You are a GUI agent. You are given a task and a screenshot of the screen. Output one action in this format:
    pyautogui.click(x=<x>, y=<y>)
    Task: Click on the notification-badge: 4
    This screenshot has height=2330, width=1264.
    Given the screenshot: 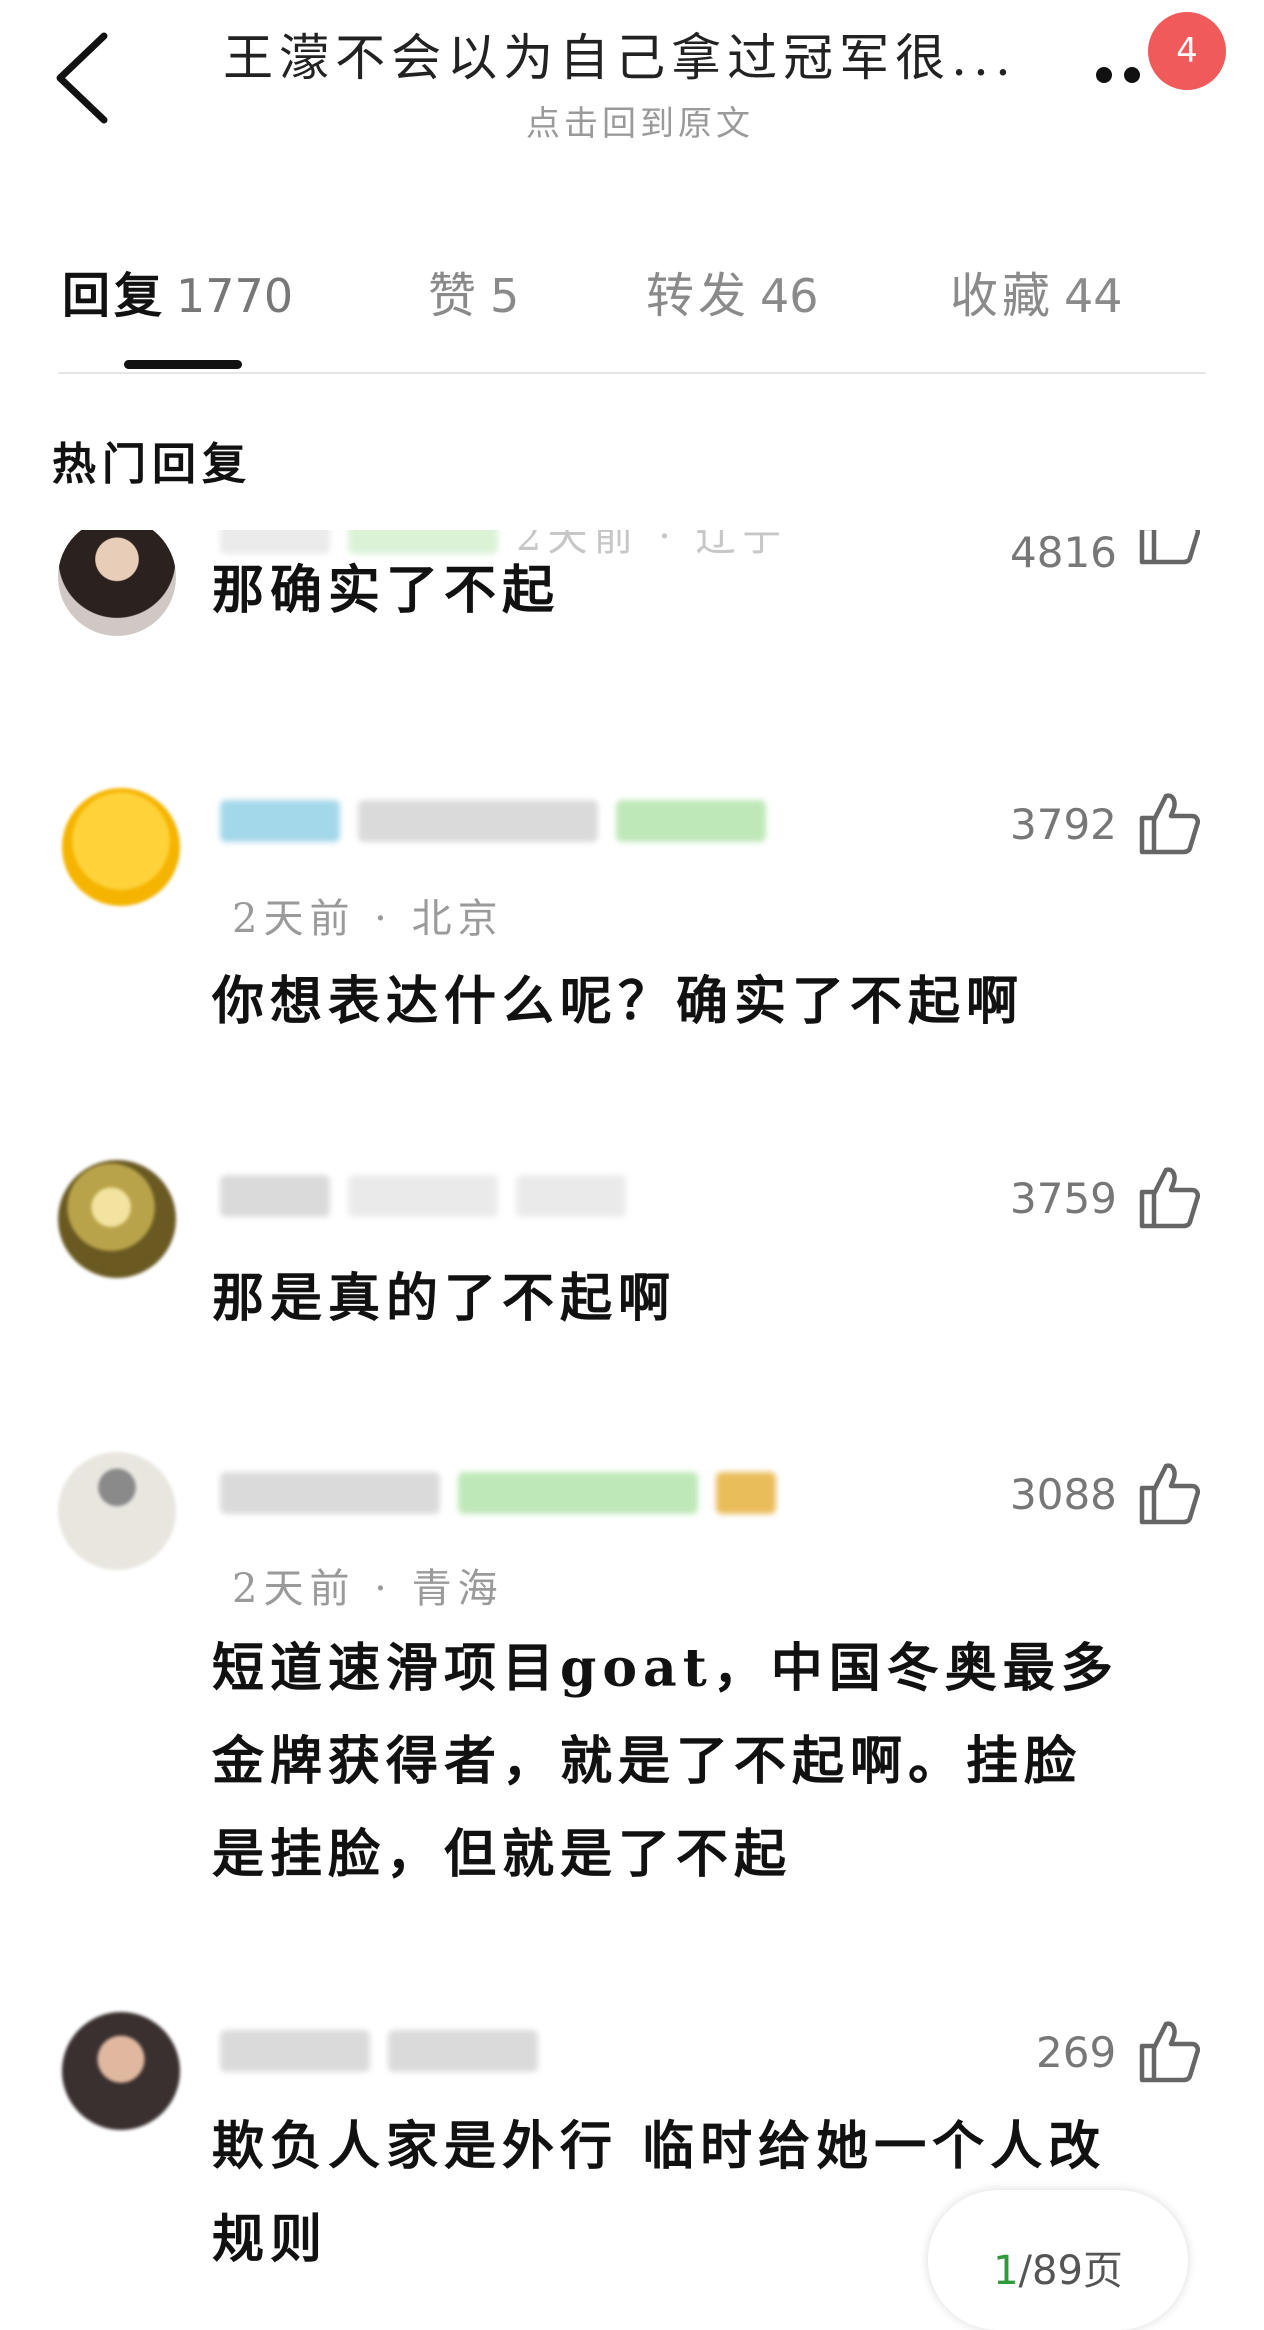 What is the action you would take?
    pyautogui.click(x=1187, y=51)
    